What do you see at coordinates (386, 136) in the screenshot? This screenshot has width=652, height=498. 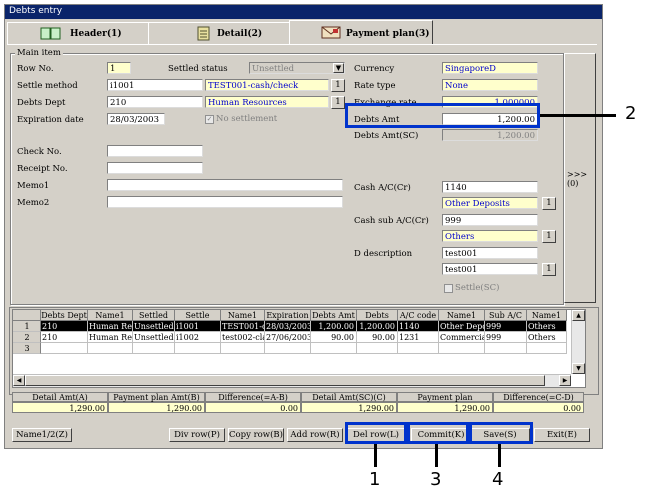 I see `debts-amt-sc-label: Debts Amt(SC)` at bounding box center [386, 136].